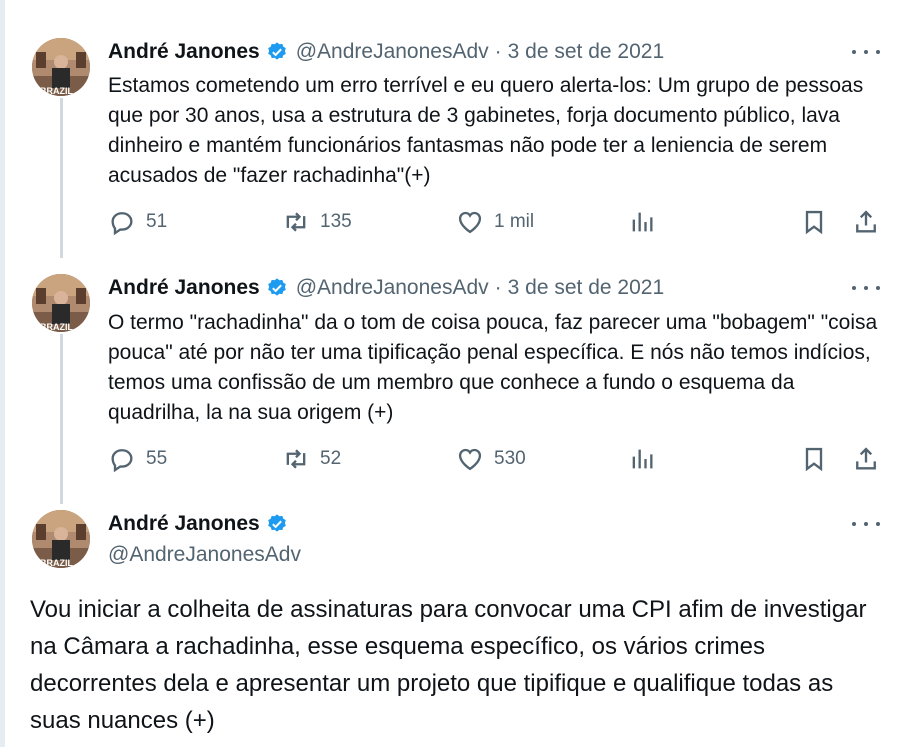 This screenshot has height=747, width=912. Describe the element at coordinates (56, 563) in the screenshot. I see `svg-text: BRAZIL` at that location.